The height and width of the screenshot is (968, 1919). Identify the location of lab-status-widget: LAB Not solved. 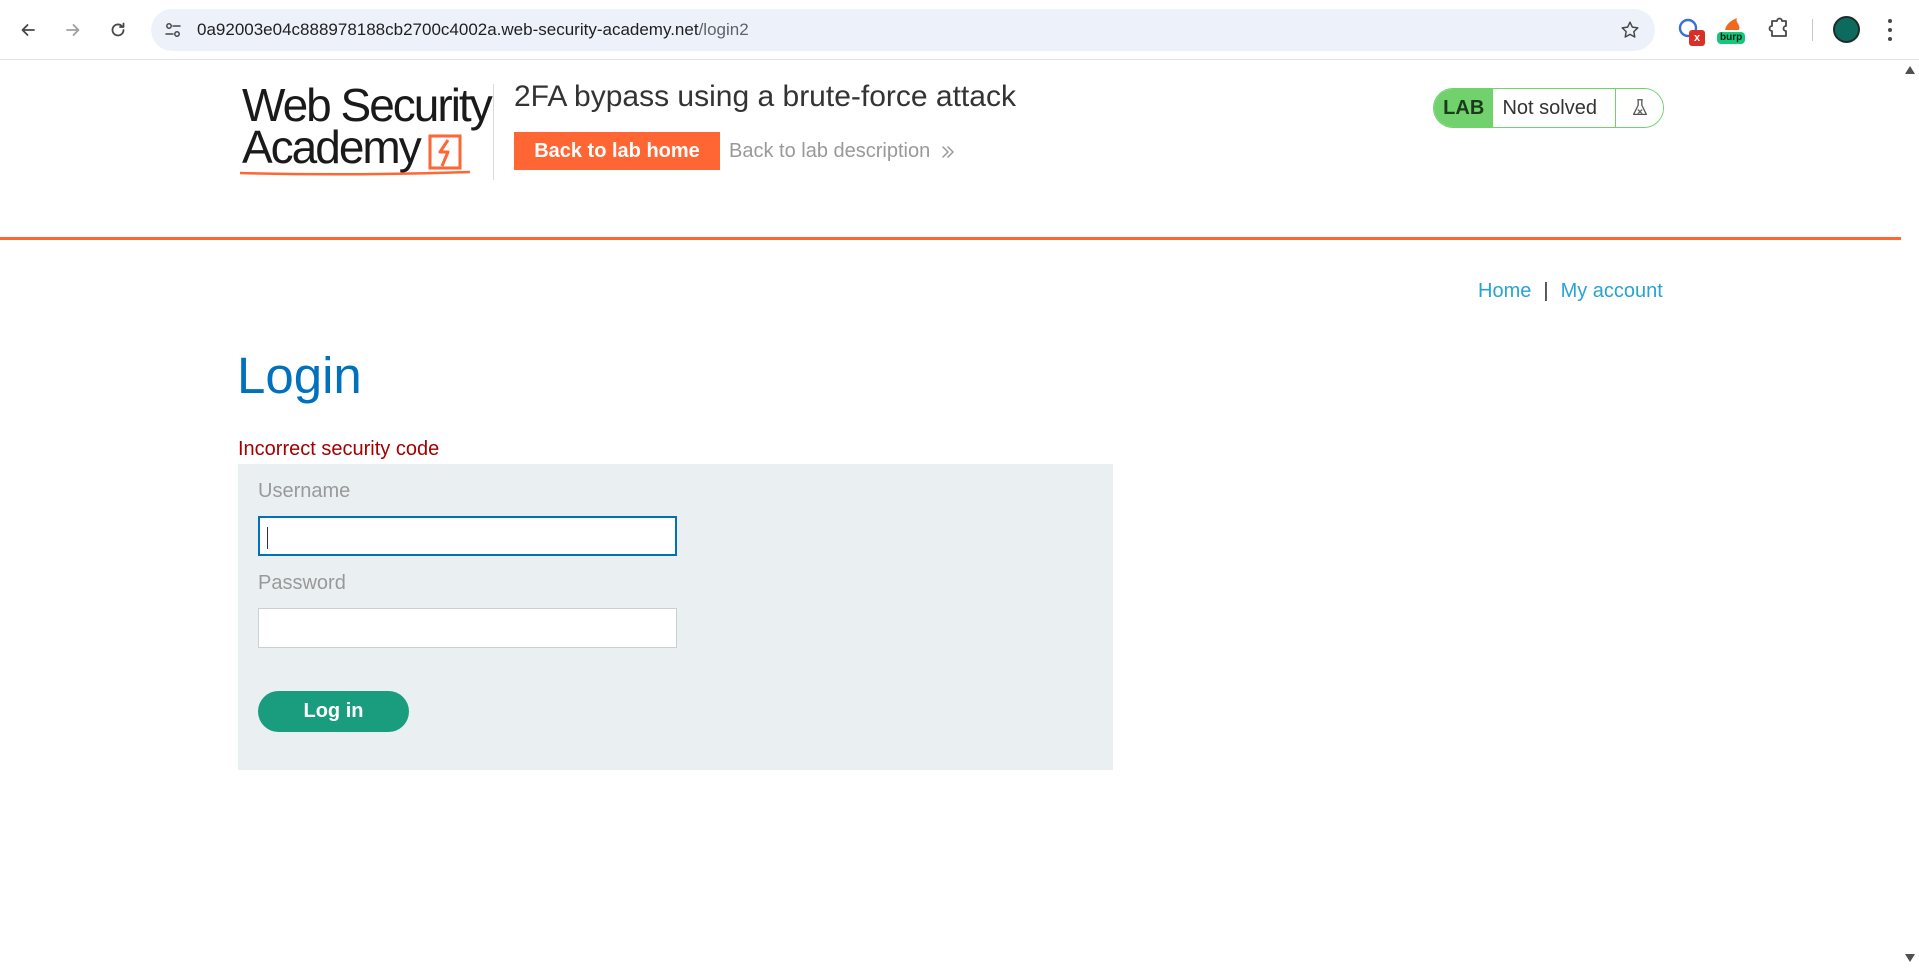
(1548, 108).